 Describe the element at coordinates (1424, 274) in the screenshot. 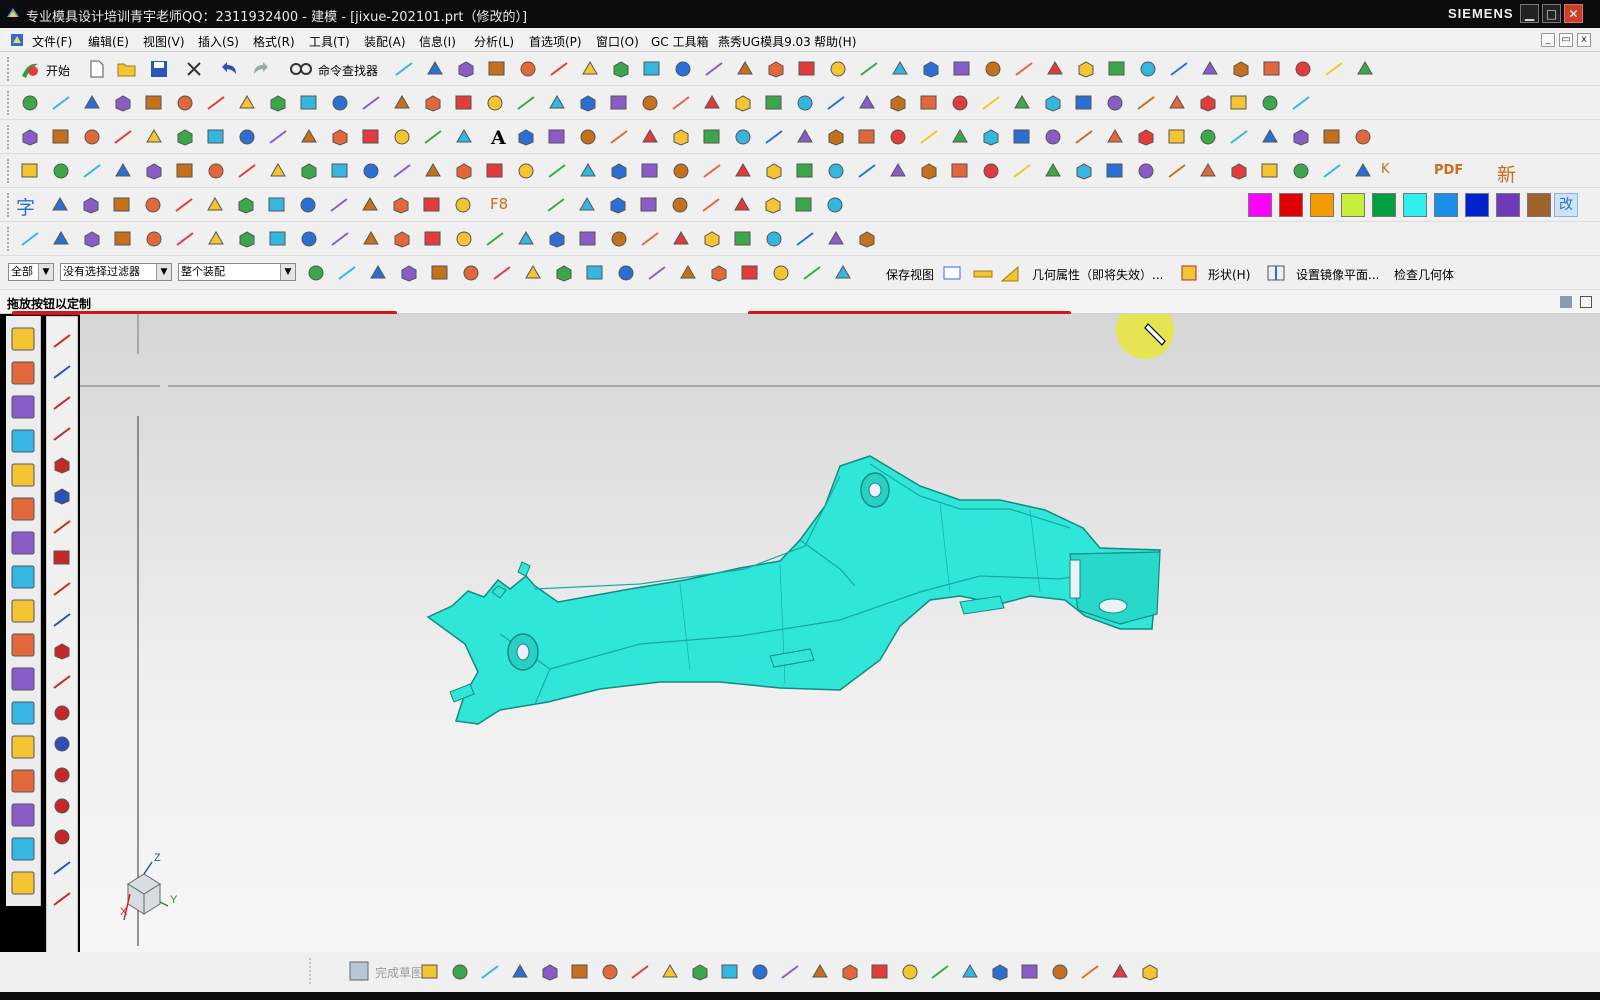

I see `check-geometry-button: 检查几何体` at that location.